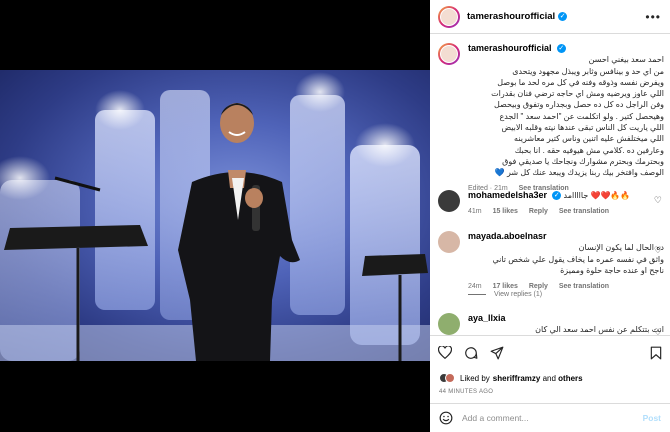 The image size is (670, 432). What do you see at coordinates (652, 418) in the screenshot?
I see `post-comment-button: Post` at bounding box center [652, 418].